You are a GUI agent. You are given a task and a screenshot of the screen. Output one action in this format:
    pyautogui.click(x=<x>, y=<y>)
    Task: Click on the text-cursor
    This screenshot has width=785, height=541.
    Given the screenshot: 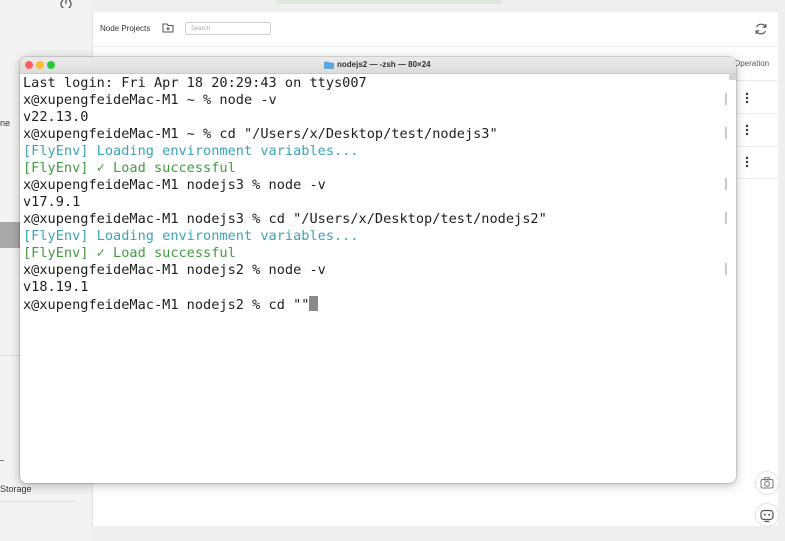 What is the action you would take?
    pyautogui.click(x=314, y=303)
    